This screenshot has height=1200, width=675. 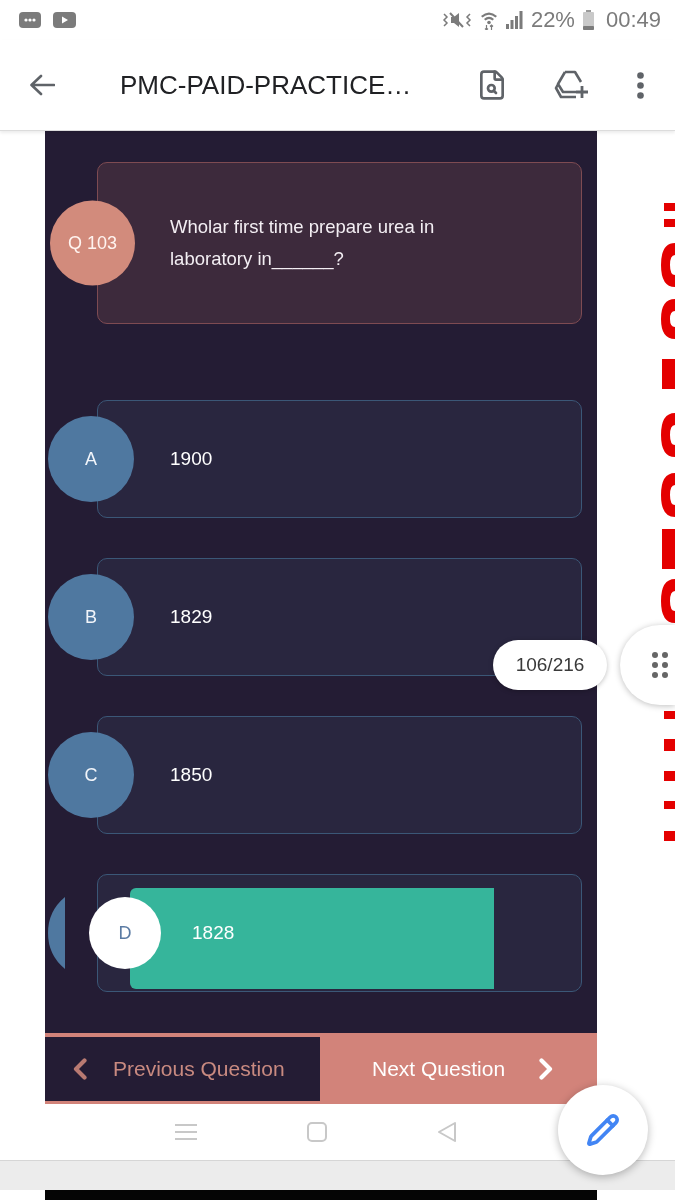 I want to click on message-dots-icon, so click(x=30, y=20).